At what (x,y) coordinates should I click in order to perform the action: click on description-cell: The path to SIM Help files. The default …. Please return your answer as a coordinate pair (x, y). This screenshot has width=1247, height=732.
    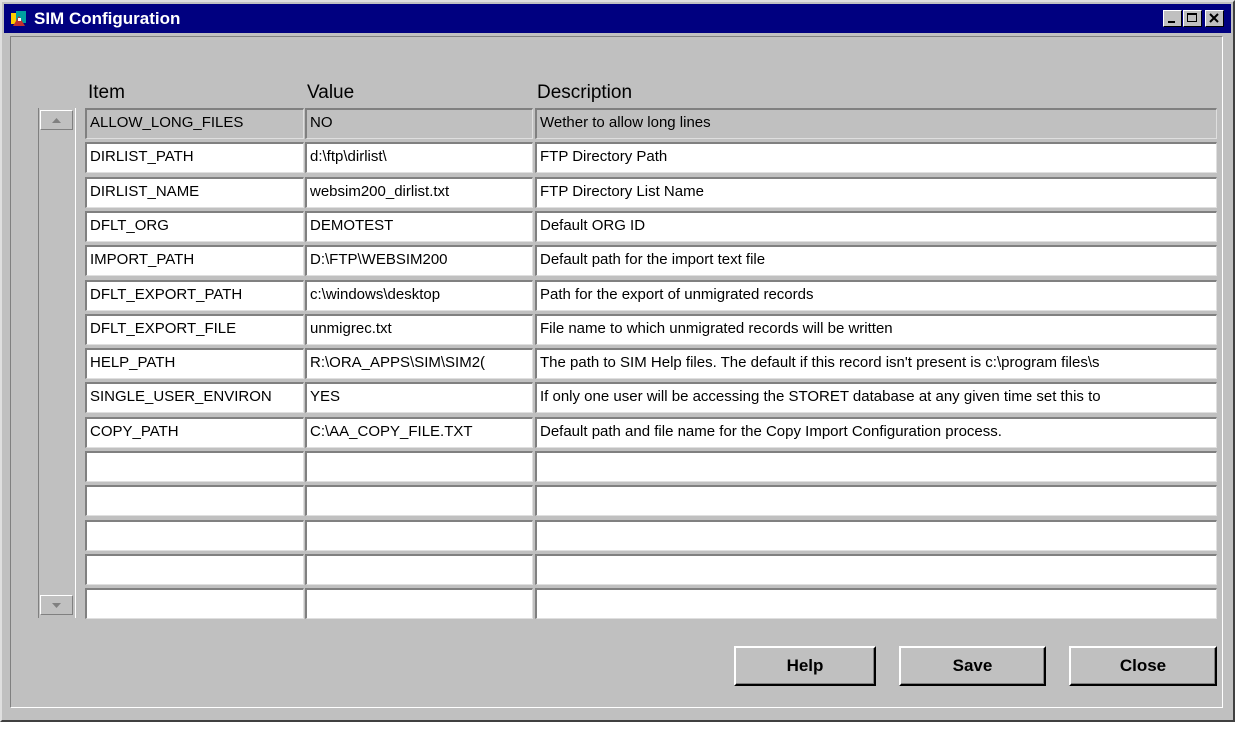
    Looking at the image, I should click on (876, 363).